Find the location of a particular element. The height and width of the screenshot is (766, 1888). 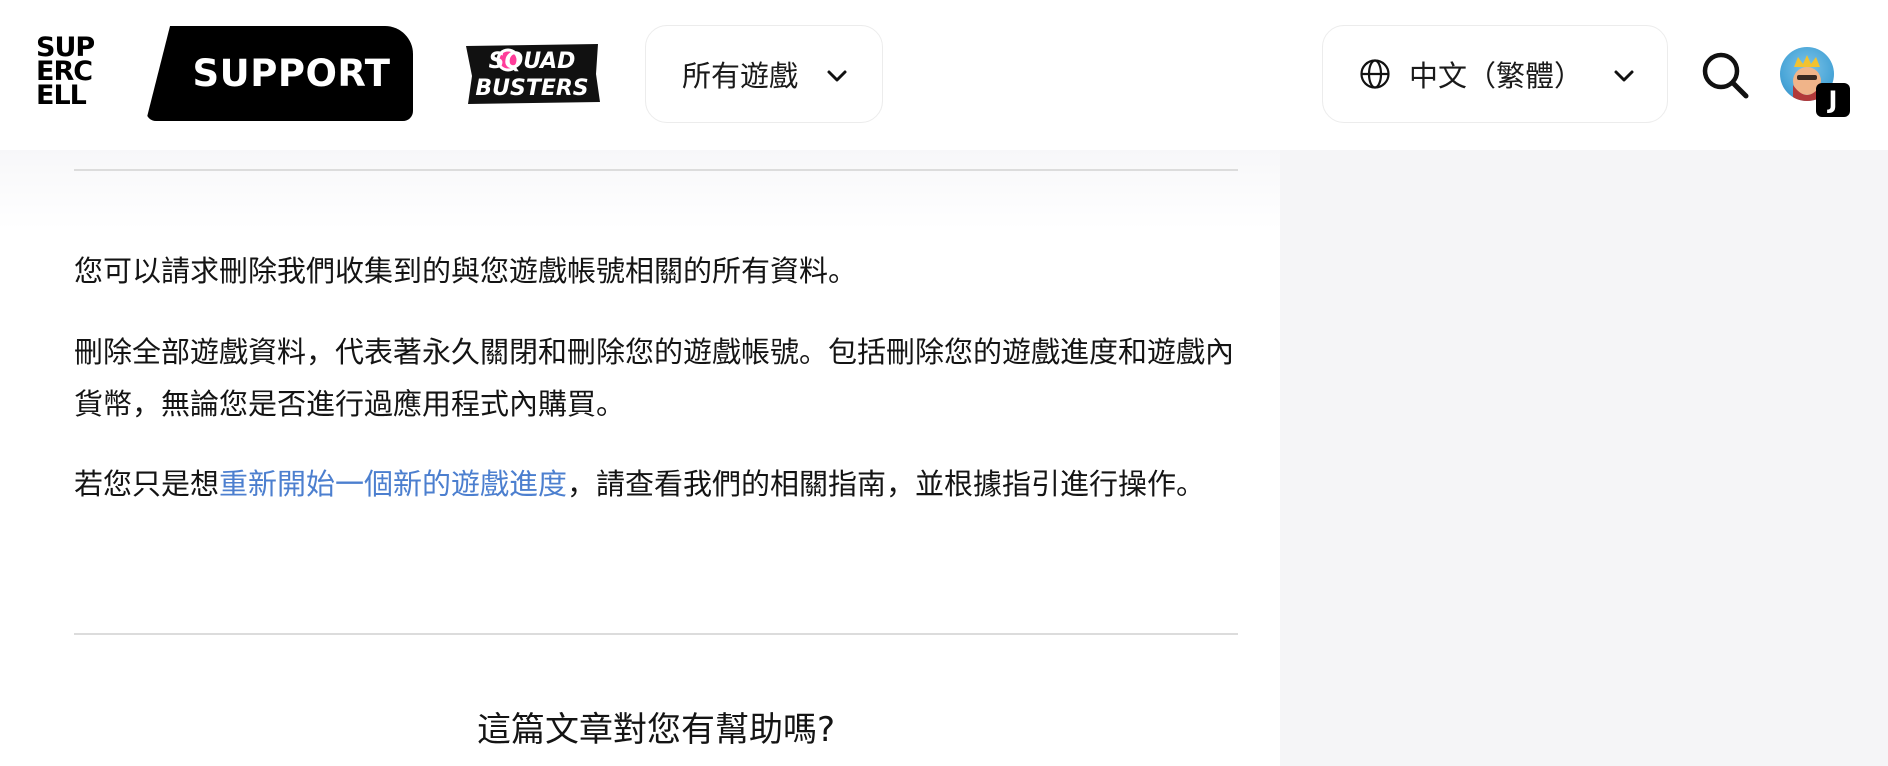

squad-busters-logo: SQUAD BUSTERS is located at coordinates (532, 74).